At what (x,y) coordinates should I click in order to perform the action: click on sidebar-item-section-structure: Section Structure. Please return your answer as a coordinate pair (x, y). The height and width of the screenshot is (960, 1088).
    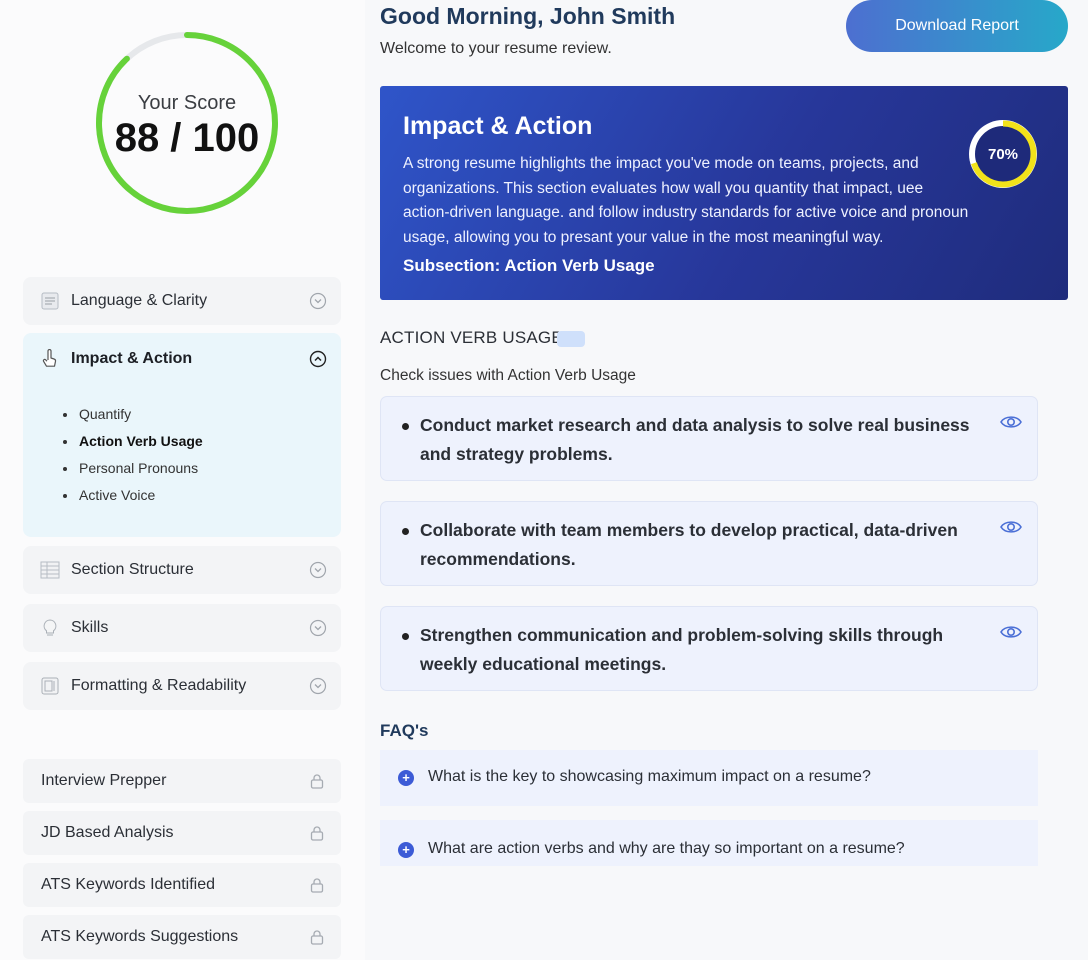
    Looking at the image, I should click on (182, 570).